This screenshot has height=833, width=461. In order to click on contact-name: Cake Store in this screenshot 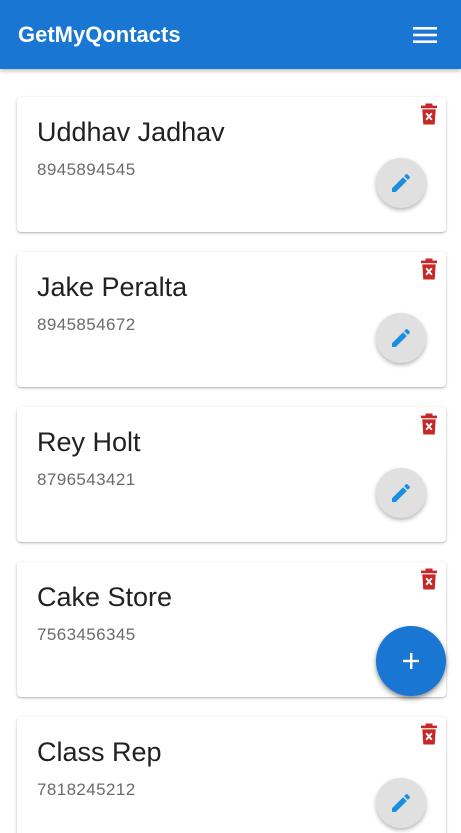, I will do `click(105, 597)`.